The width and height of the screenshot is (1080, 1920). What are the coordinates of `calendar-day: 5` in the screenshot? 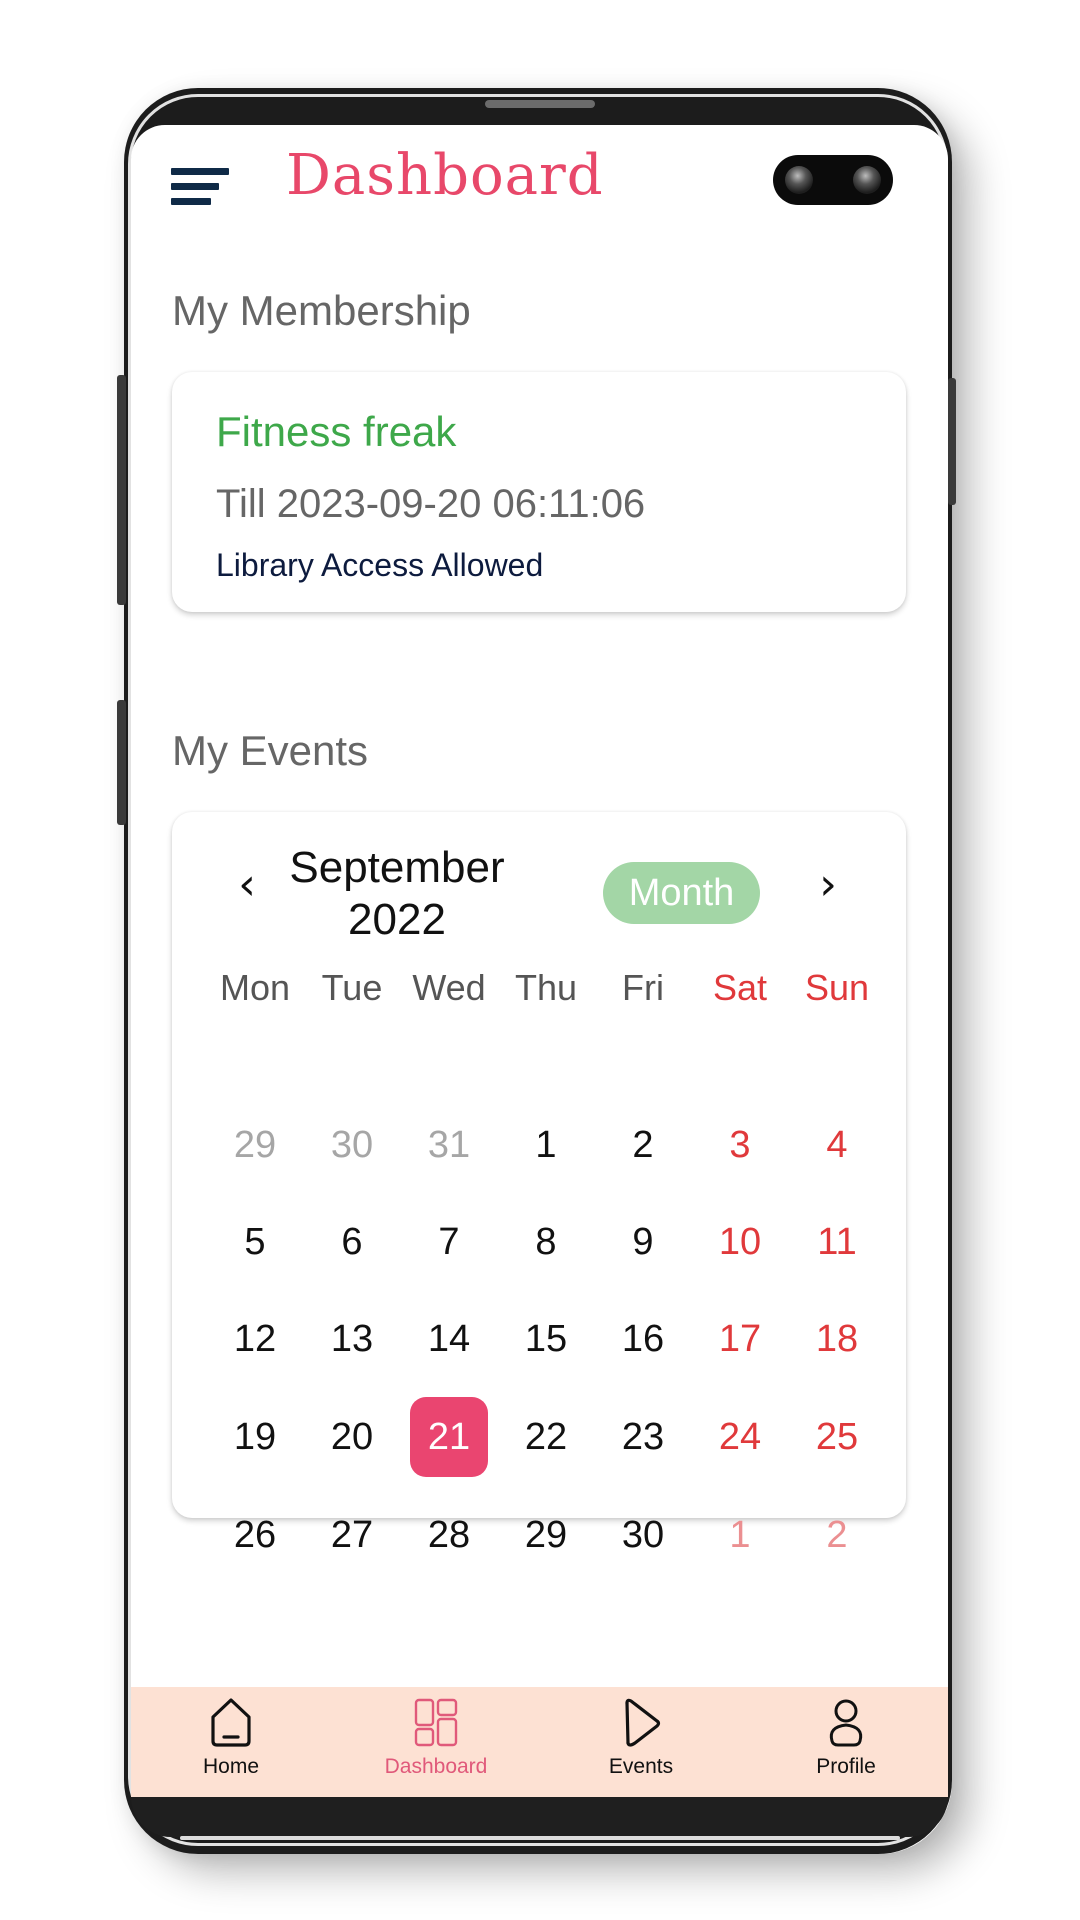 It's located at (255, 1242).